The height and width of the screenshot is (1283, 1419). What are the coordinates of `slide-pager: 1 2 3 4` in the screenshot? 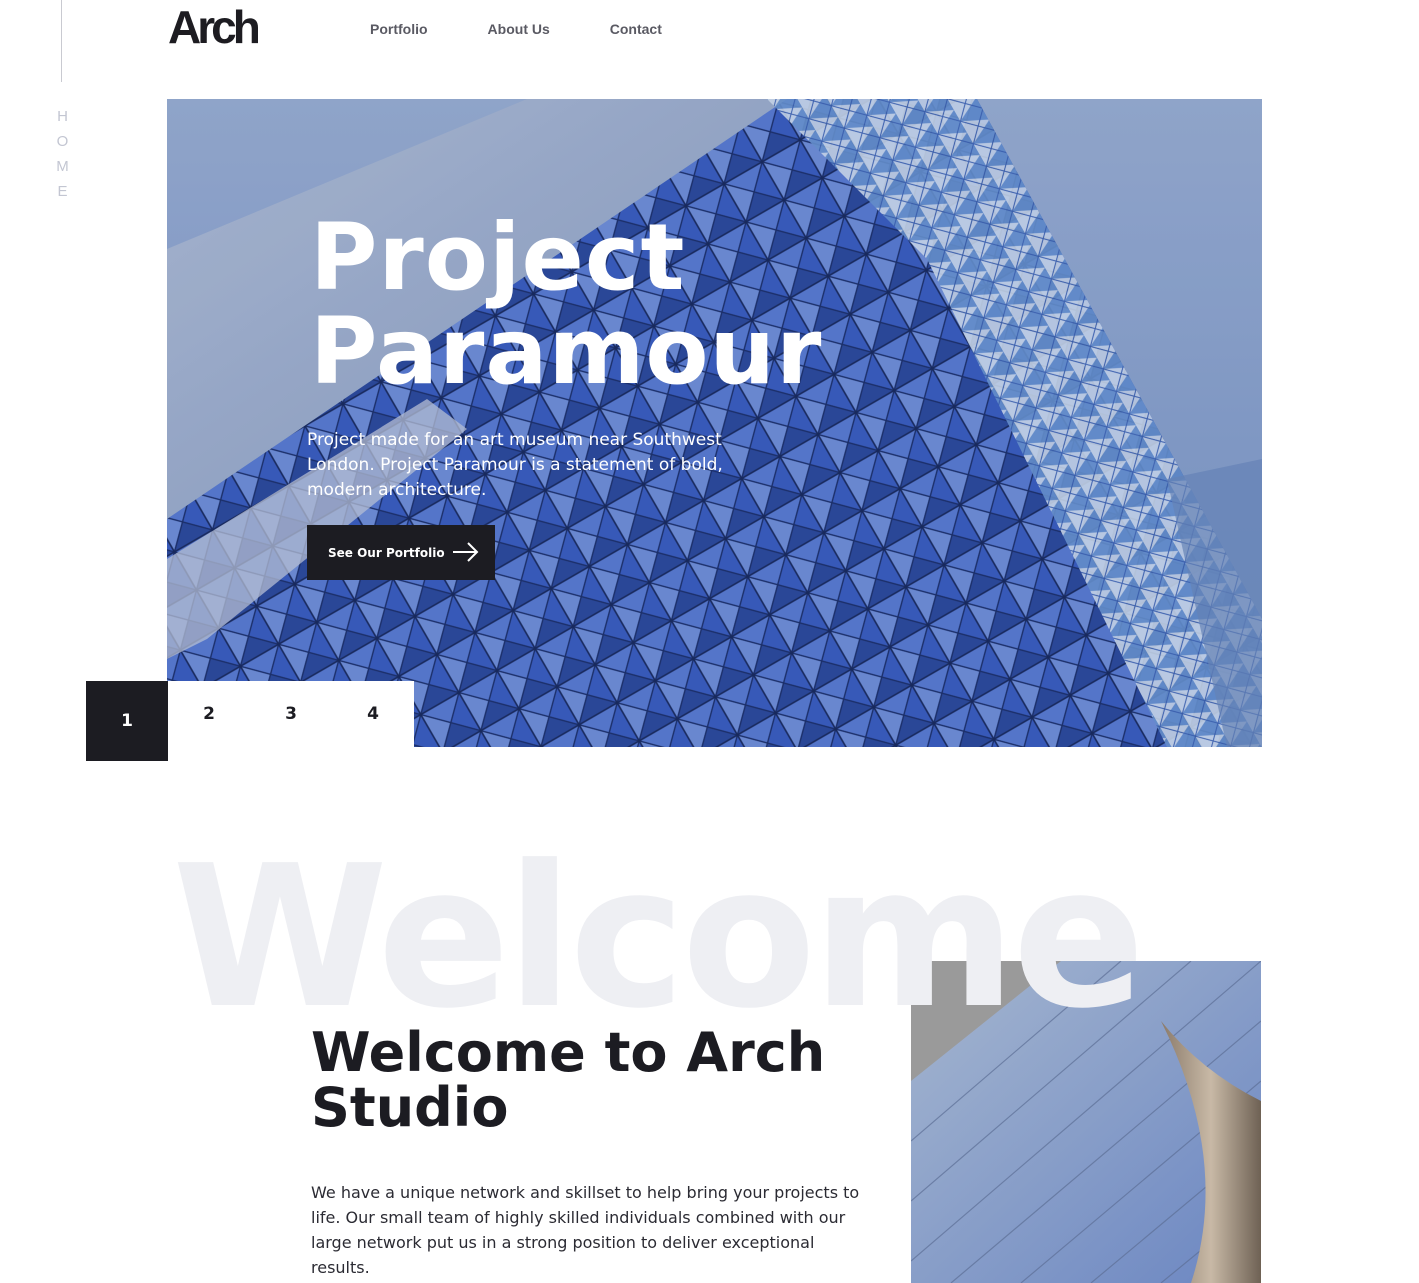 It's located at (250, 721).